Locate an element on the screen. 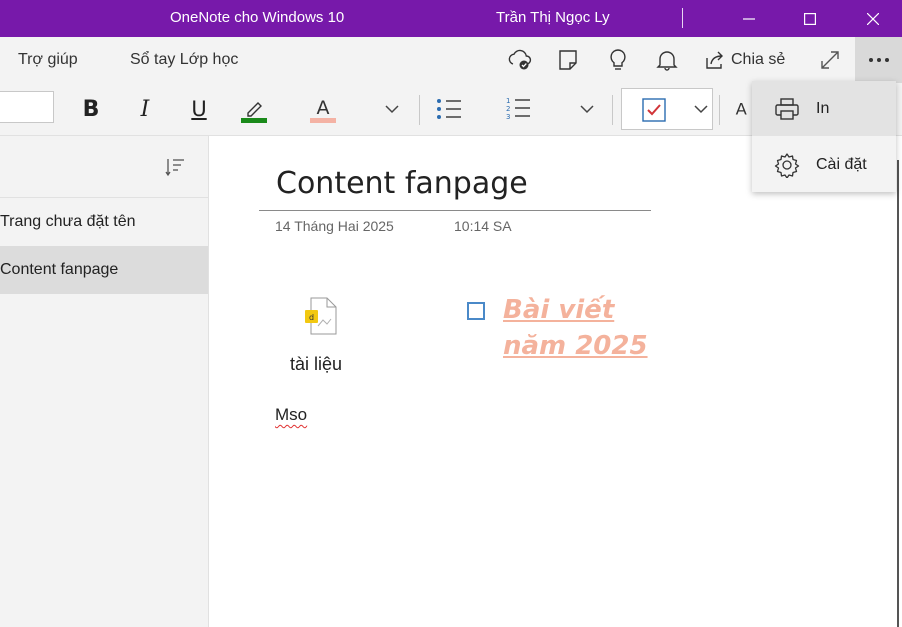 This screenshot has width=902, height=627. minimize-icon is located at coordinates (749, 18).